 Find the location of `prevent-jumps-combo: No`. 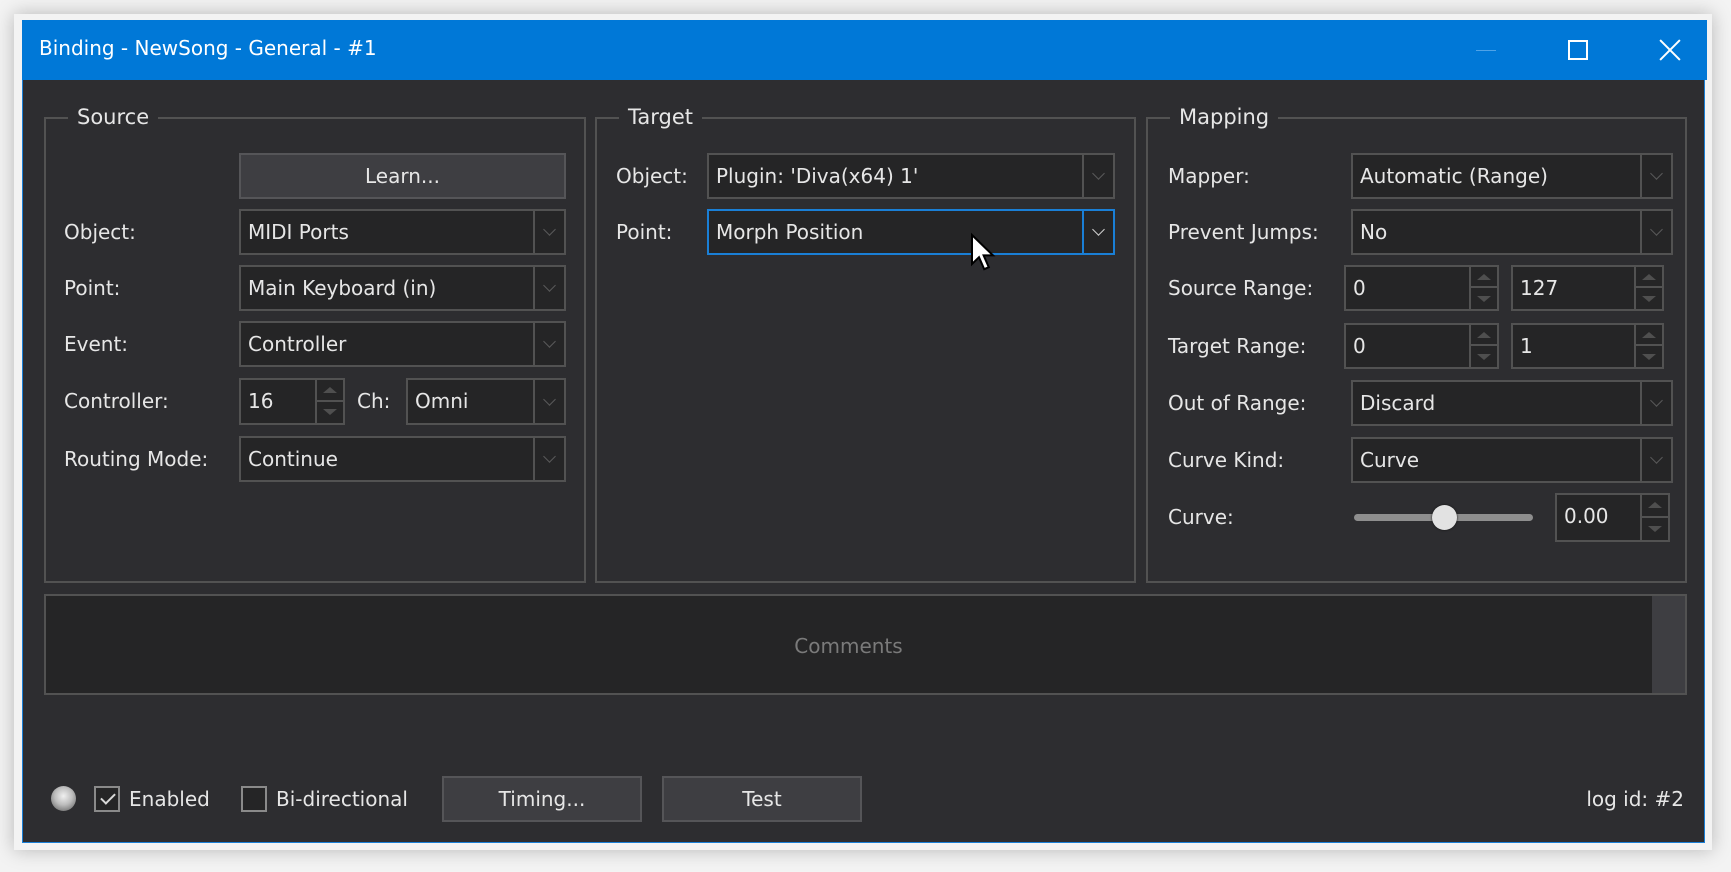

prevent-jumps-combo: No is located at coordinates (1512, 232).